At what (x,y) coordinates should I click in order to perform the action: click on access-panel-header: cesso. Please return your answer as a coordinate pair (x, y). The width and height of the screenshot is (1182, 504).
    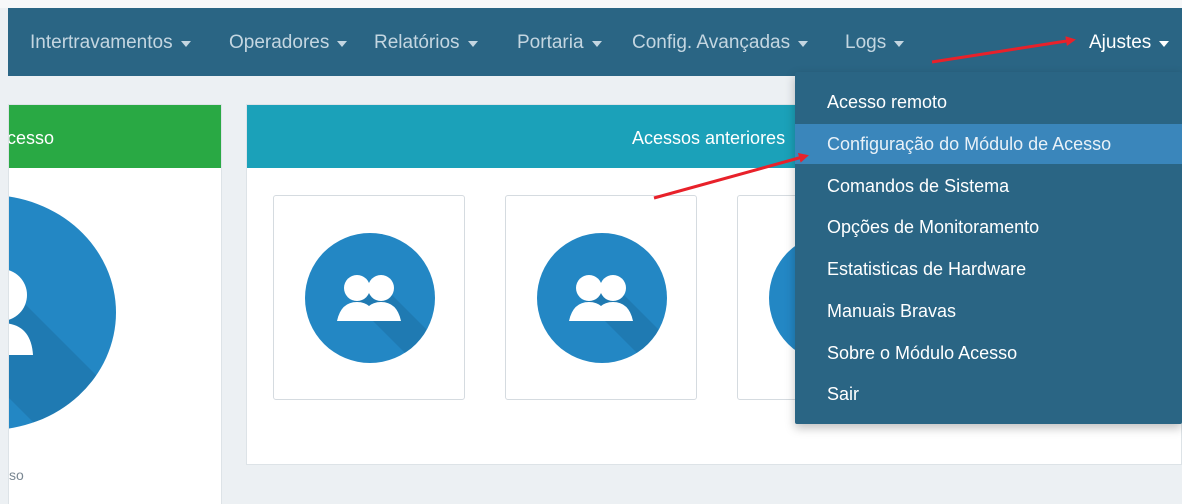
    Looking at the image, I should click on (115, 136).